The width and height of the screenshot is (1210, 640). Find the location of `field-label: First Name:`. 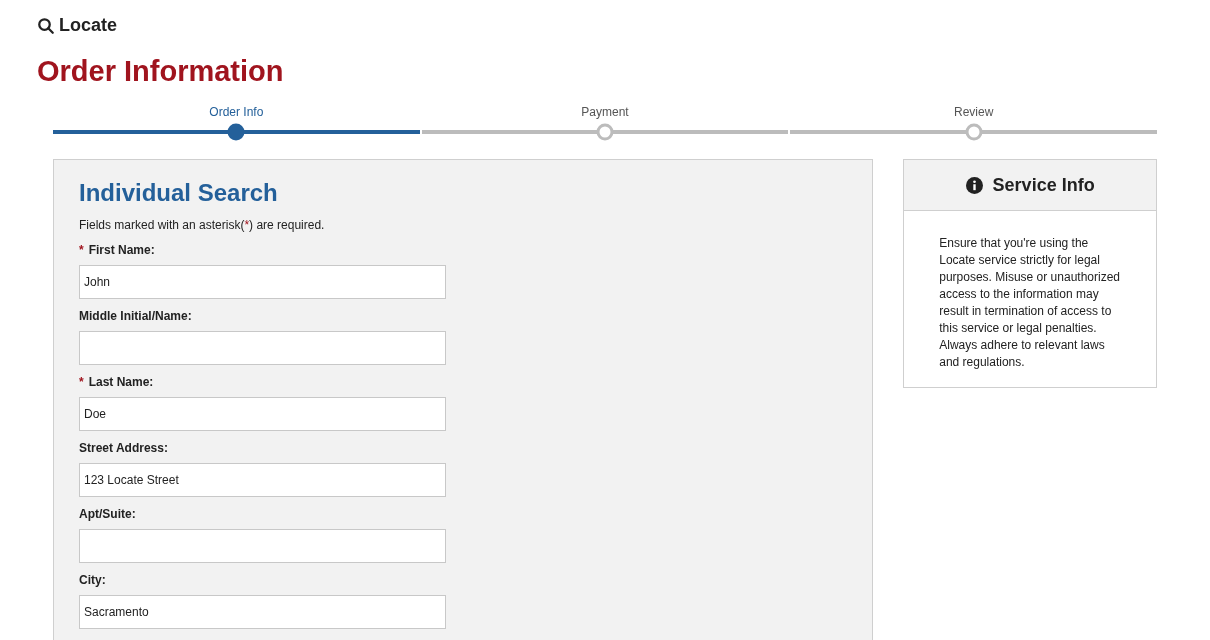

field-label: First Name: is located at coordinates (121, 250).